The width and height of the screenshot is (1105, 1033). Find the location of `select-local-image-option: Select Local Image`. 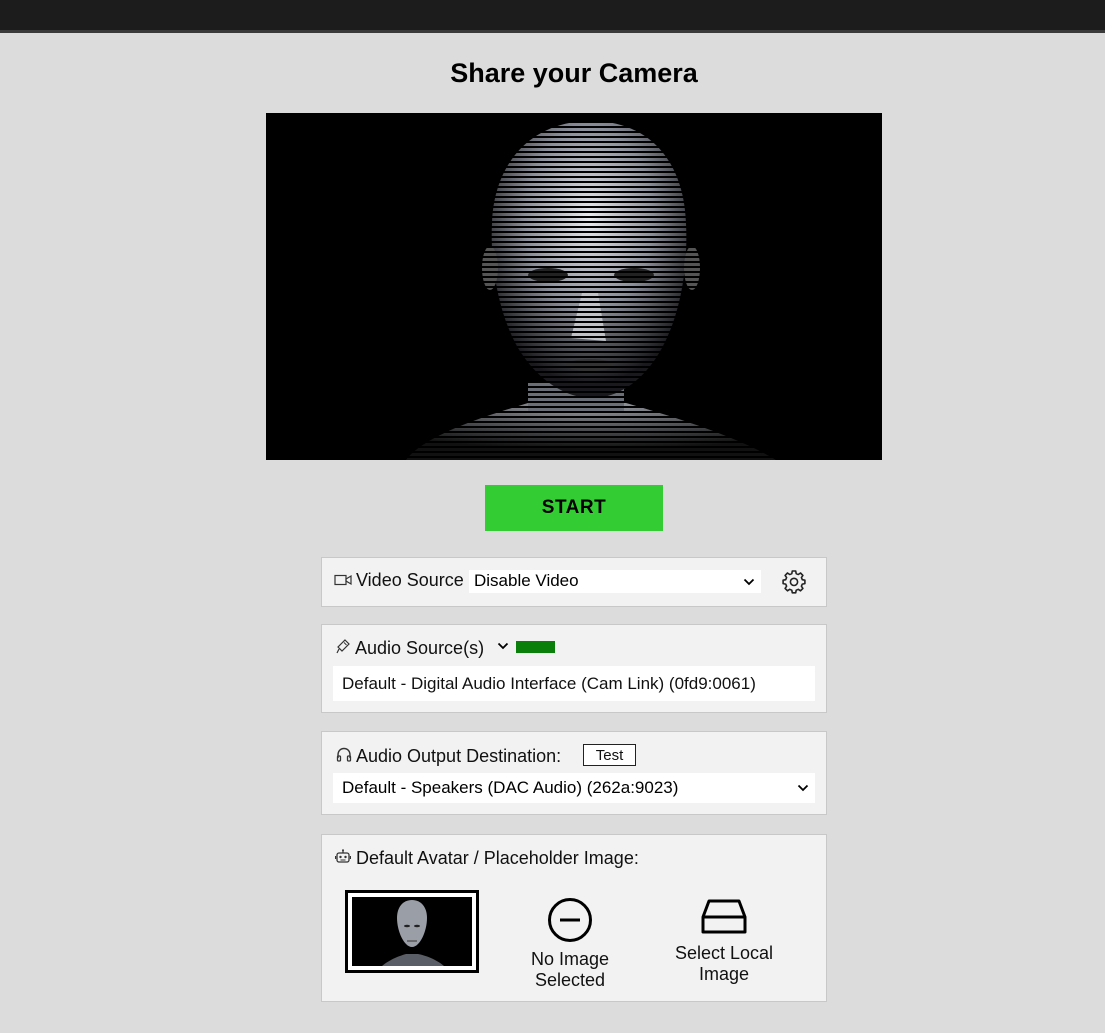

select-local-image-option: Select Local Image is located at coordinates (724, 941).